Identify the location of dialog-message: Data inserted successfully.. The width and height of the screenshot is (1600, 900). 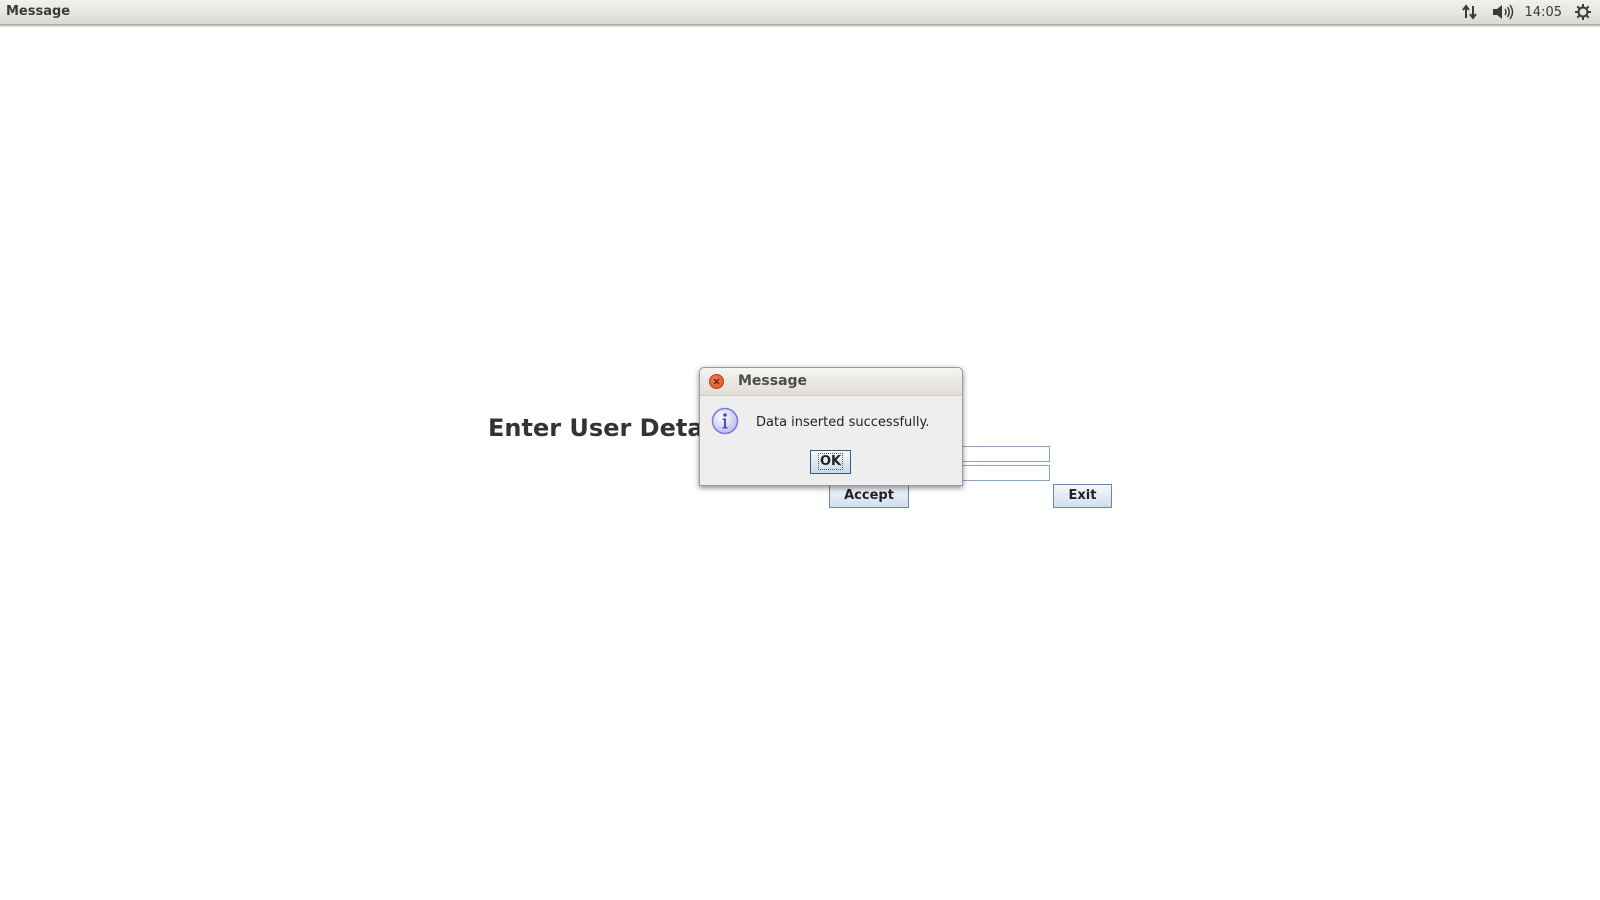
(843, 422).